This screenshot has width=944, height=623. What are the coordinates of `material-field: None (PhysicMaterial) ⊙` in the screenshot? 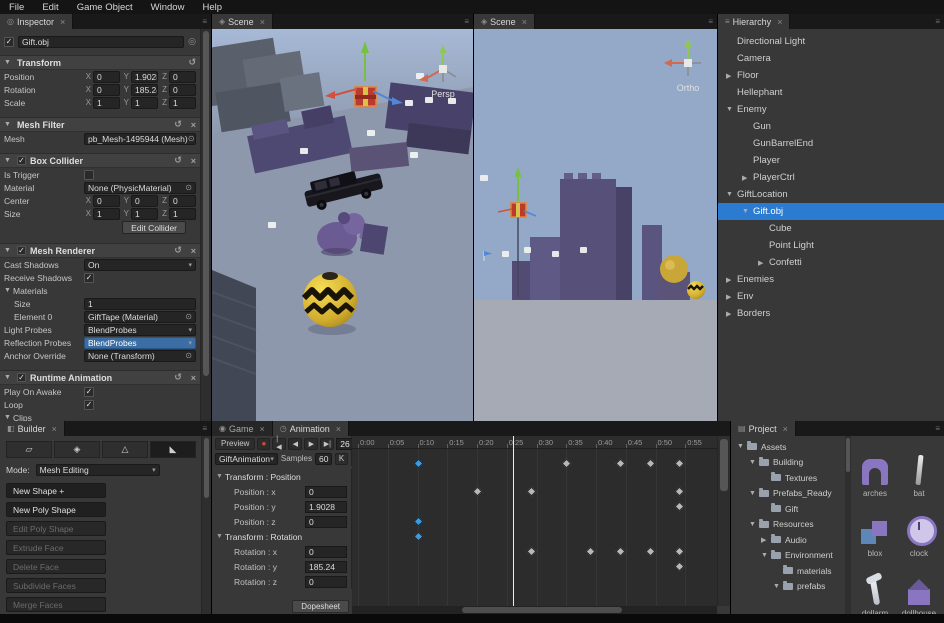 It's located at (140, 187).